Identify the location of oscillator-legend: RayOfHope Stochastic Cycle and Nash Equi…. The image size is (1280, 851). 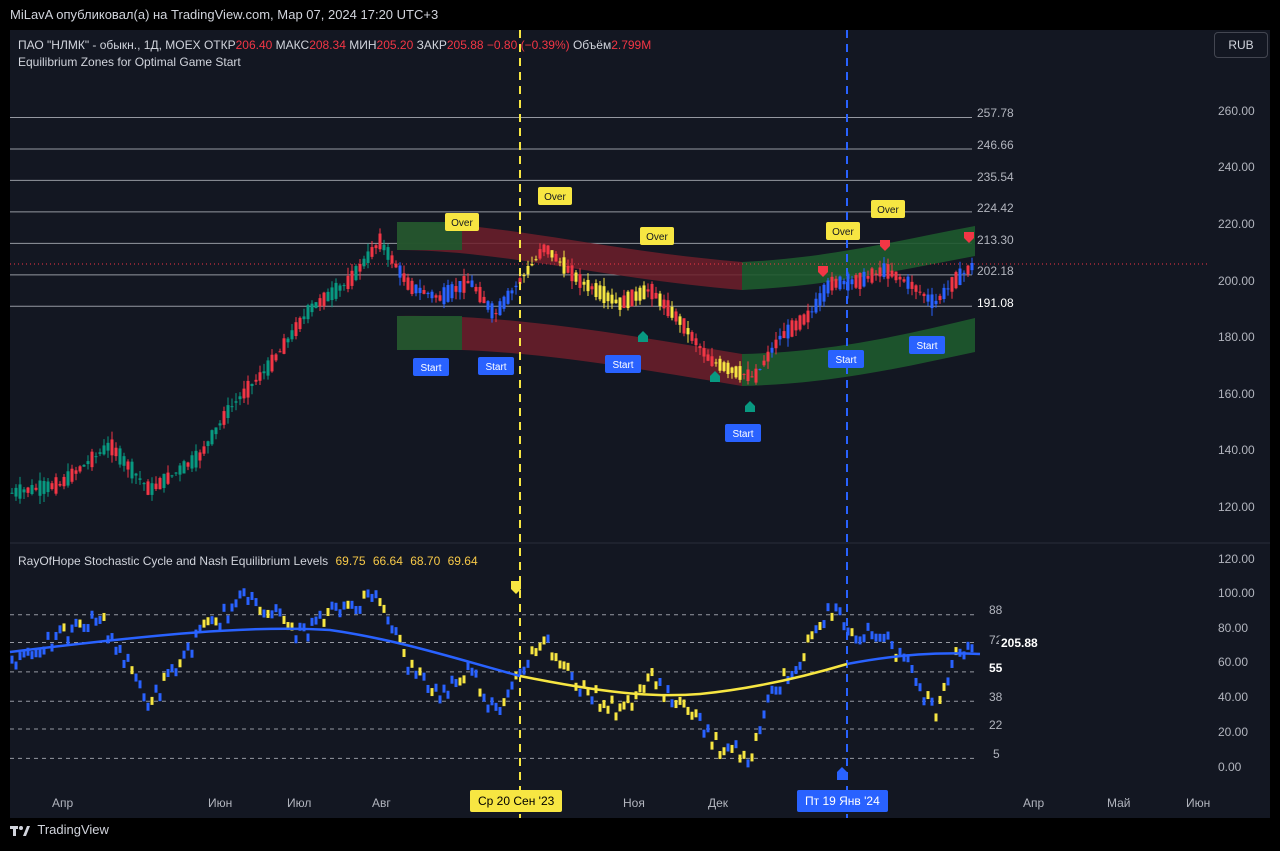
(248, 561).